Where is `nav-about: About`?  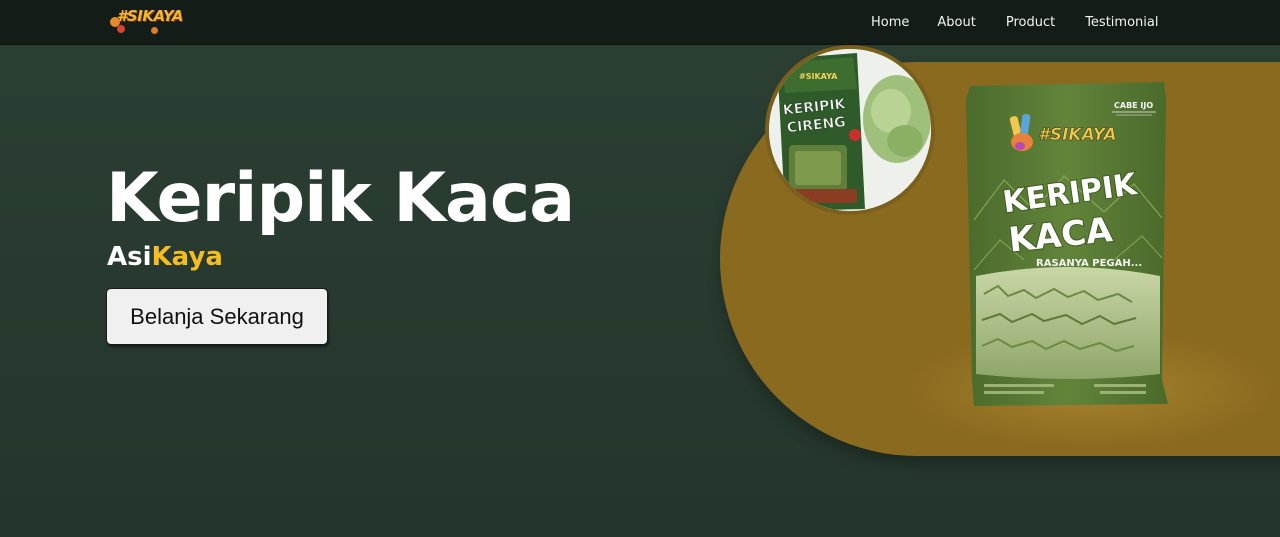 nav-about: About is located at coordinates (956, 22).